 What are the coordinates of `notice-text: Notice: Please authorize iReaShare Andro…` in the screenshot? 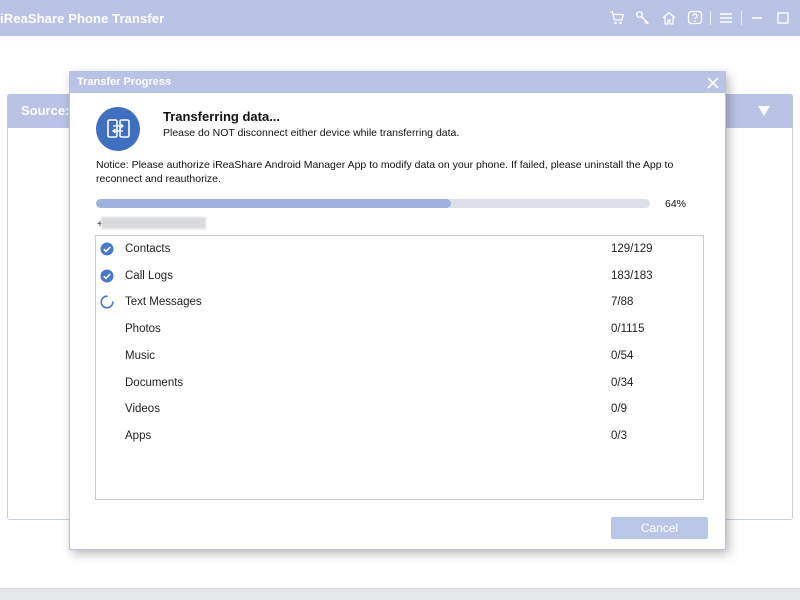 It's located at (385, 172).